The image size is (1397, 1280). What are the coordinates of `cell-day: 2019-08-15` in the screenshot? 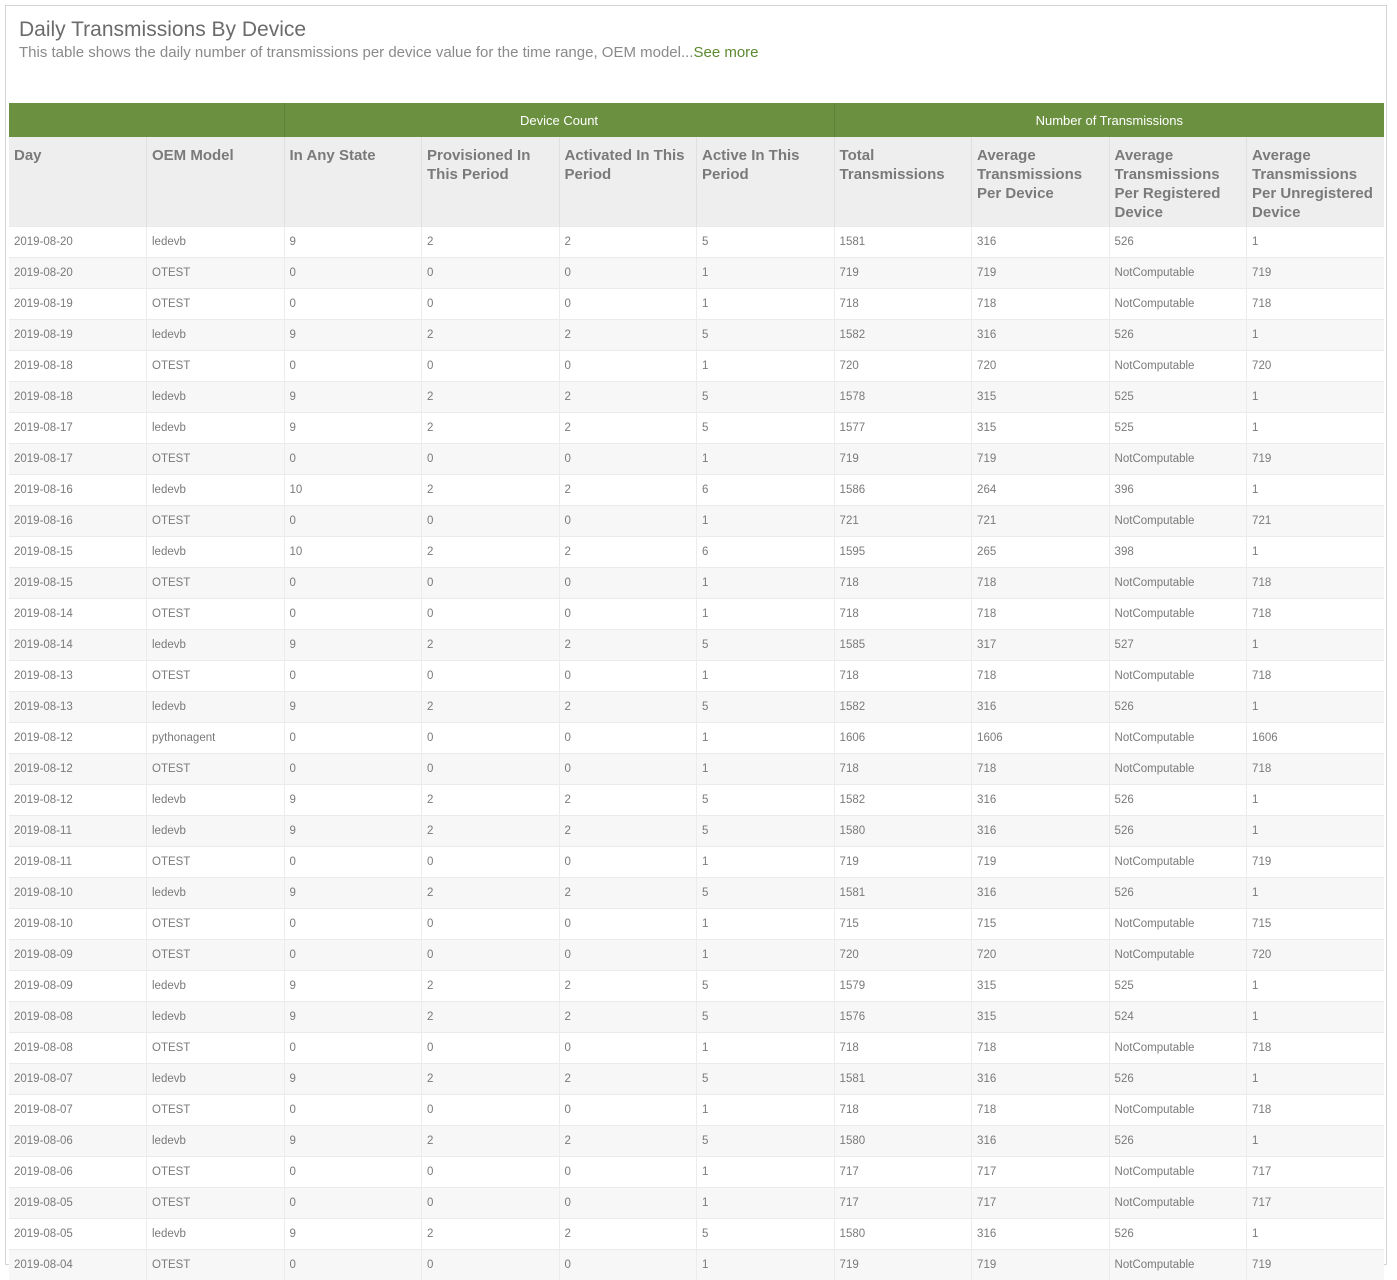 It's located at (78, 583).